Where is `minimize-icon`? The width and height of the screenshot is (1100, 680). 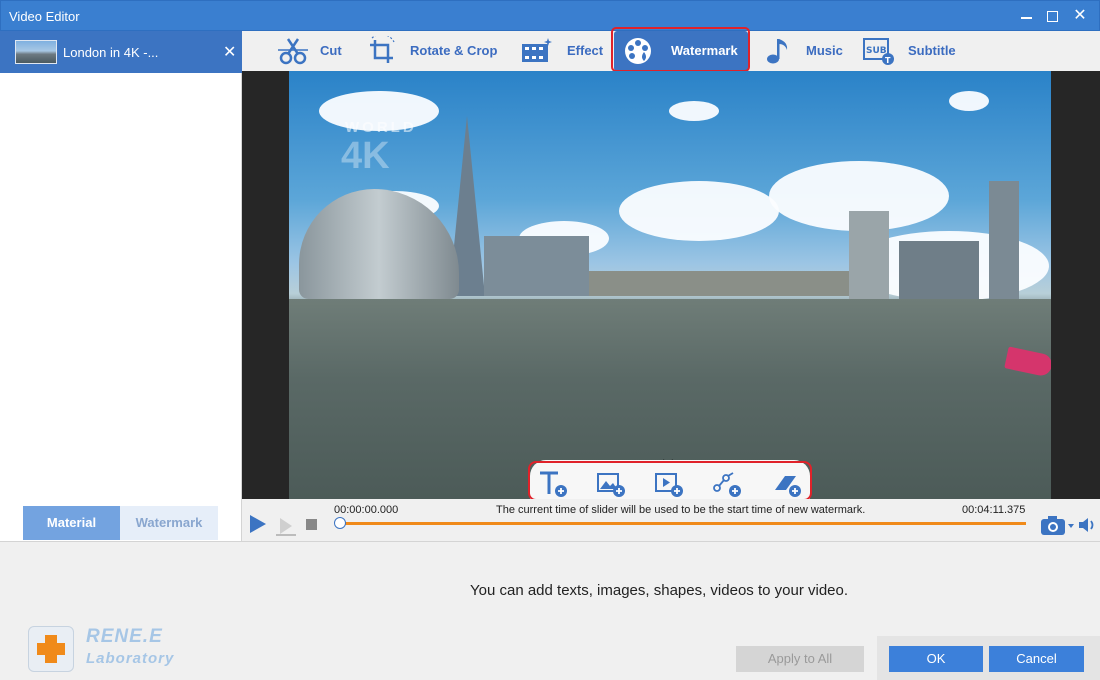 minimize-icon is located at coordinates (1026, 18).